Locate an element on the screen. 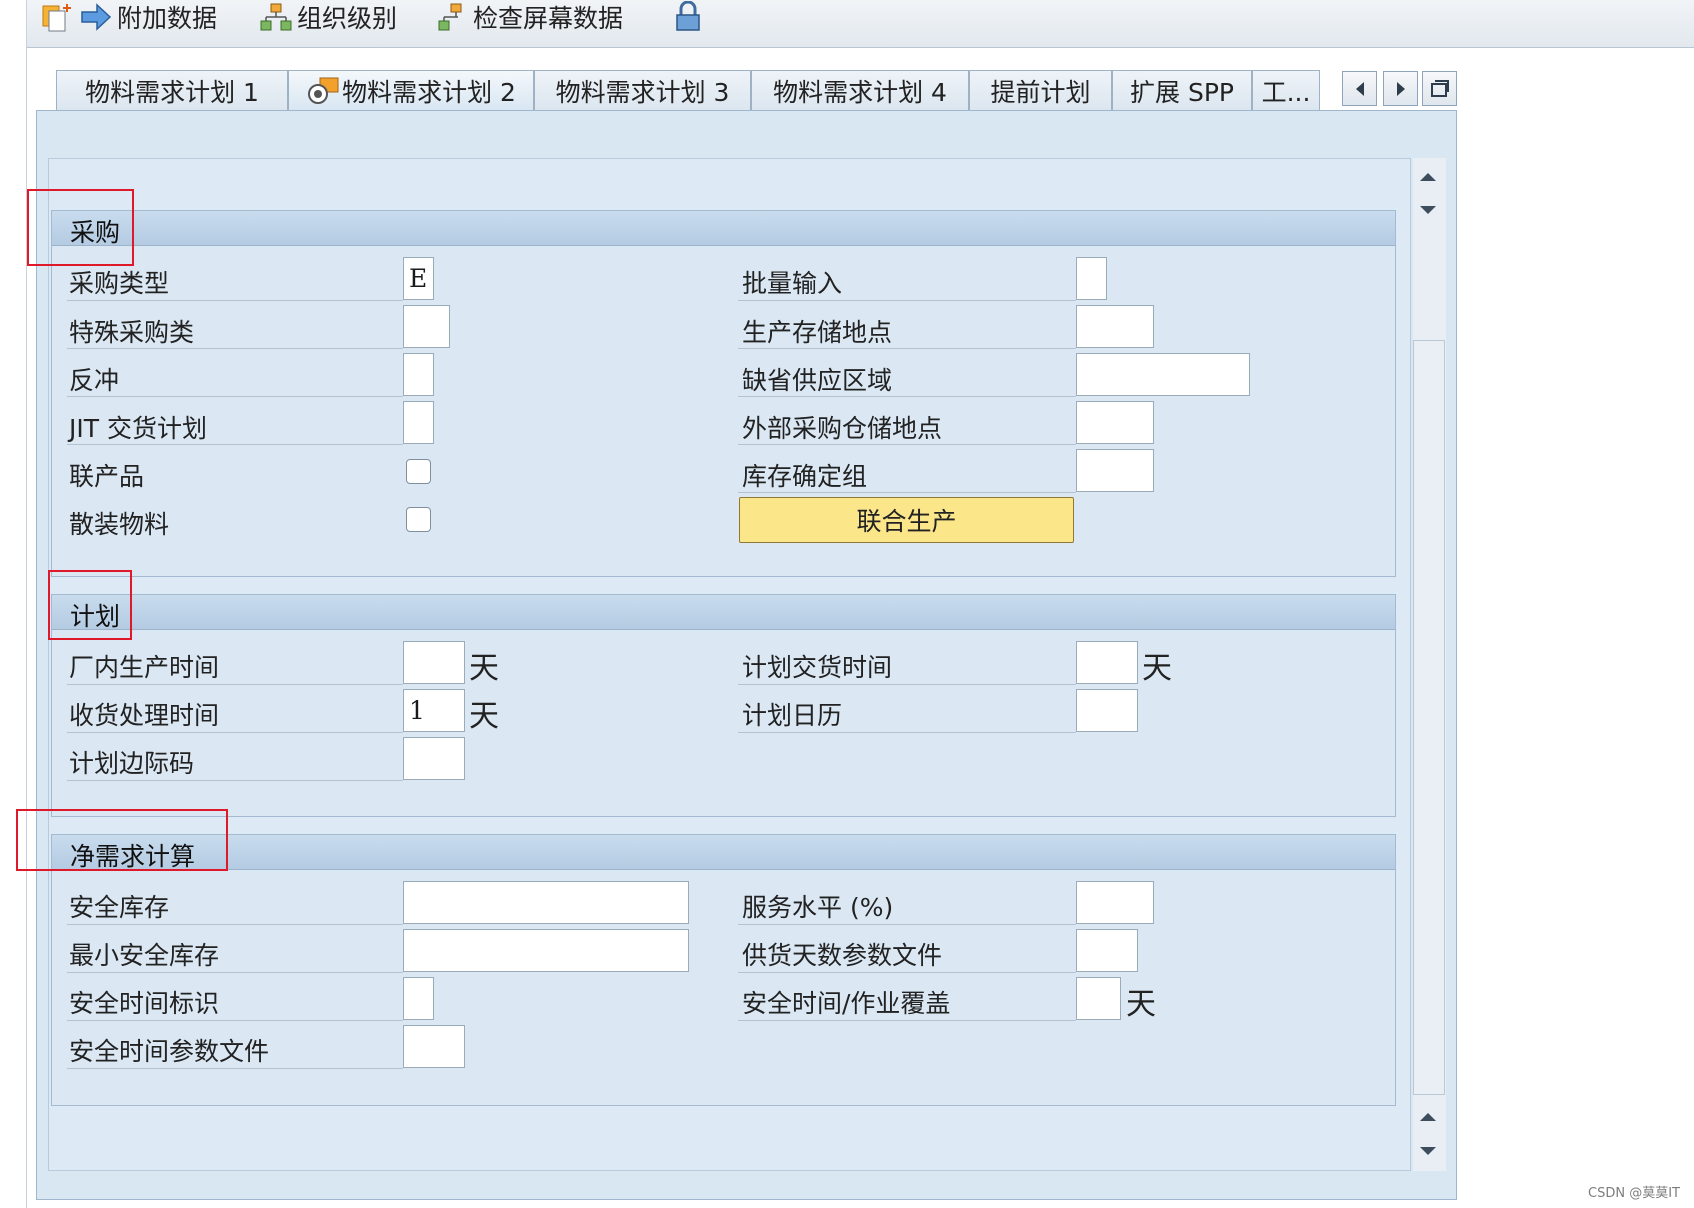 The width and height of the screenshot is (1694, 1208). scroll-down-button is located at coordinates (1428, 211).